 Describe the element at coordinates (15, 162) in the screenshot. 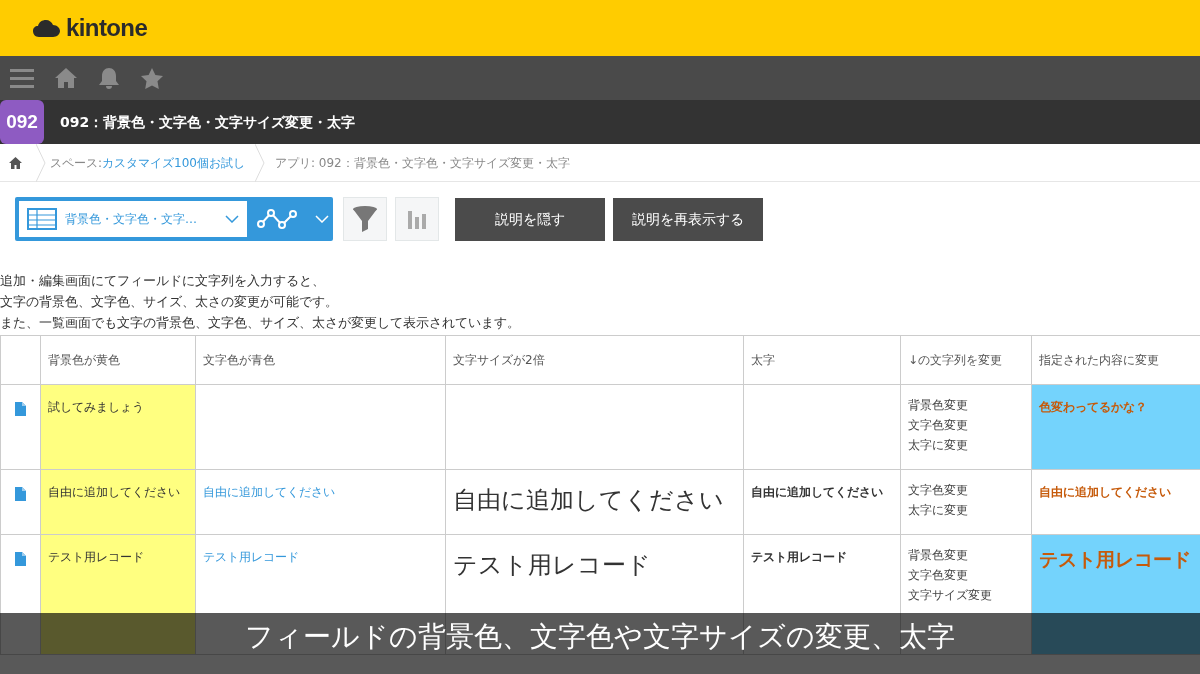

I see `home-icon` at that location.